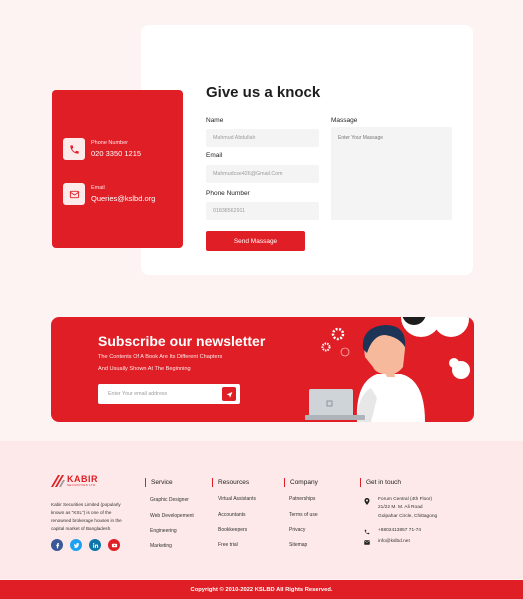  Describe the element at coordinates (262, 174) in the screenshot. I see `email-input: Mahmudcse426@Gmail.Com` at that location.